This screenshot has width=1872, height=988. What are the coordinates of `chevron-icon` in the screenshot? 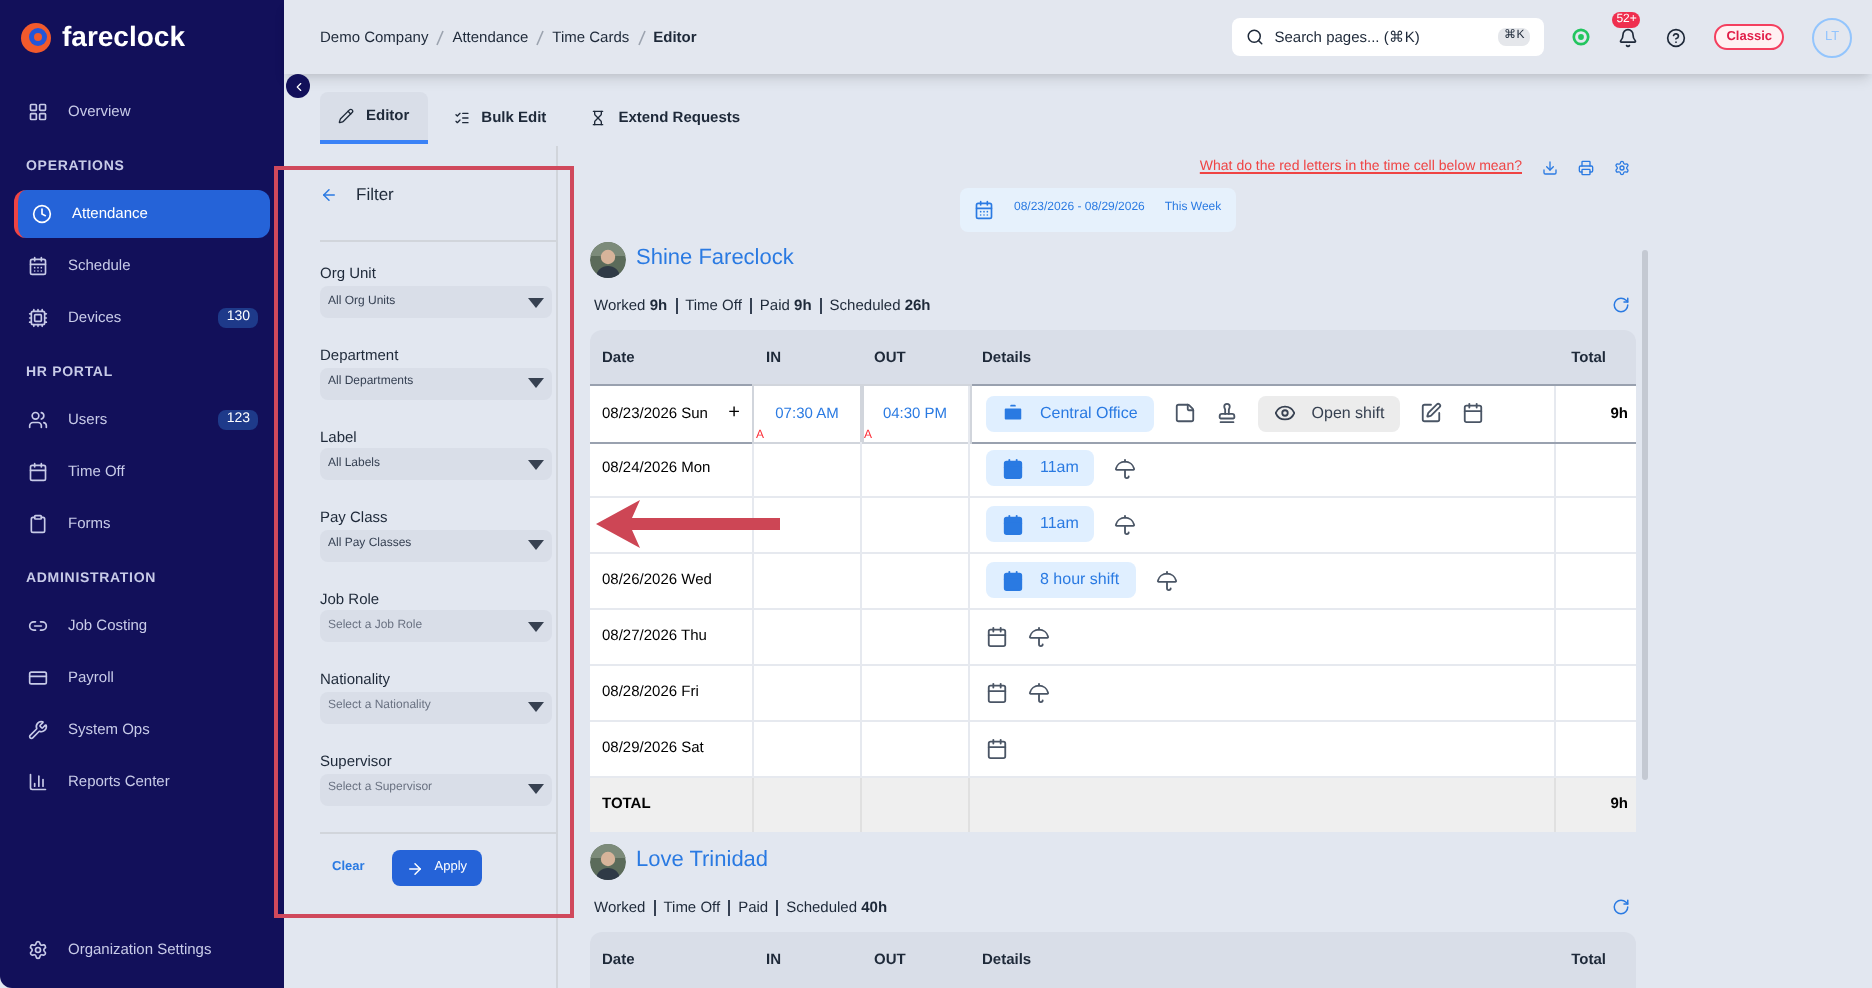 It's located at (298, 86).